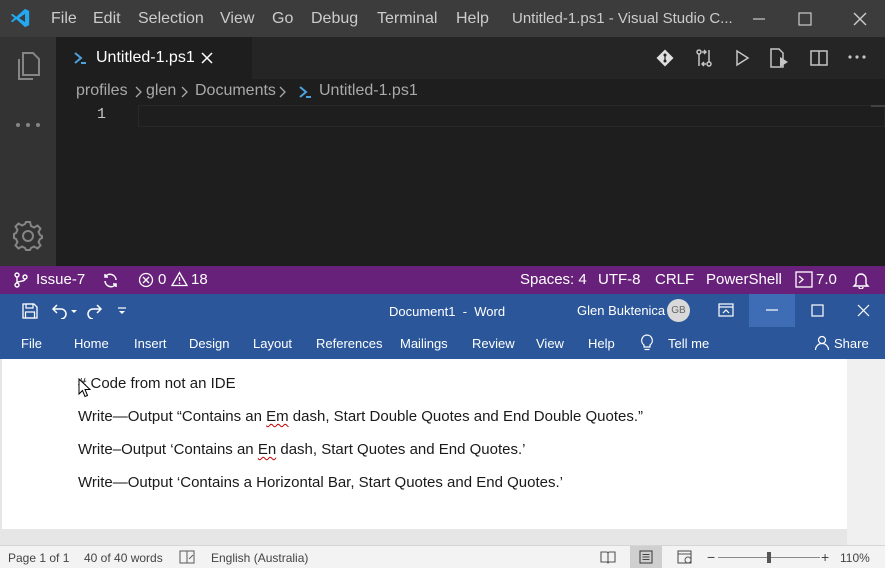  I want to click on breadcrumb-profiles: profiles, so click(102, 91).